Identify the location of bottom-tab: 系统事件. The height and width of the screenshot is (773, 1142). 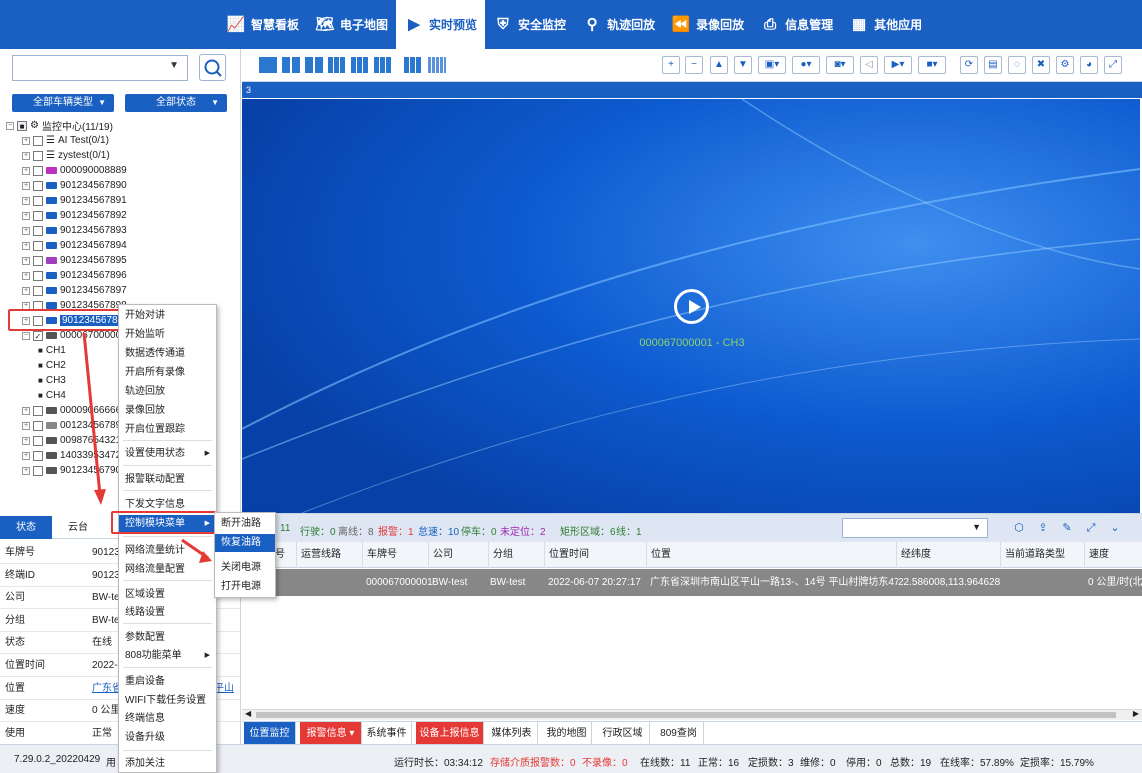
(387, 733).